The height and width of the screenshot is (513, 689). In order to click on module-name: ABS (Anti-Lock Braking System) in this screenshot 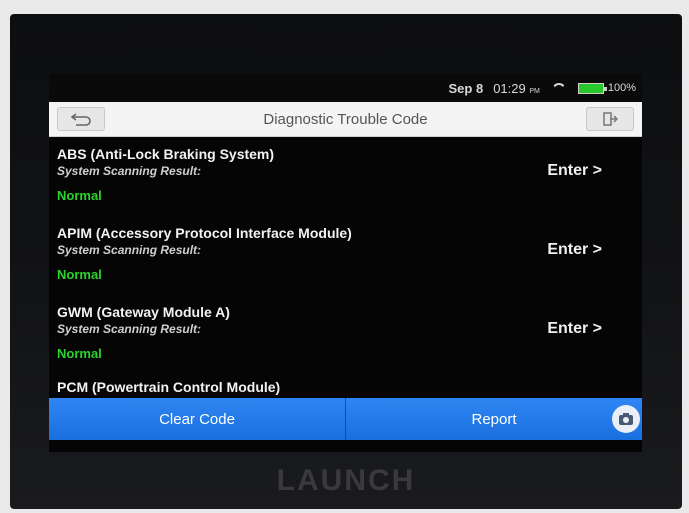, I will do `click(166, 154)`.